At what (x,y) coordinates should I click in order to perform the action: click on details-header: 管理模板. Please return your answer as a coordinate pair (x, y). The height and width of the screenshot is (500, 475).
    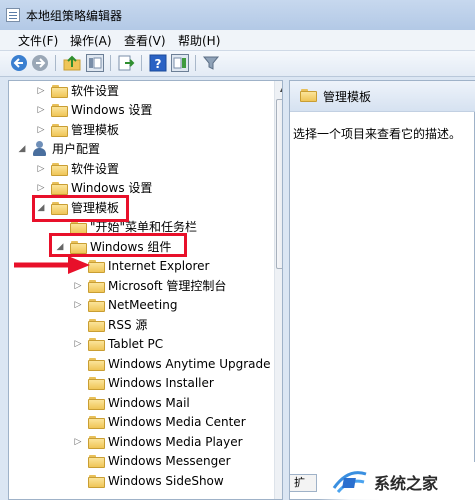
    Looking at the image, I should click on (382, 96).